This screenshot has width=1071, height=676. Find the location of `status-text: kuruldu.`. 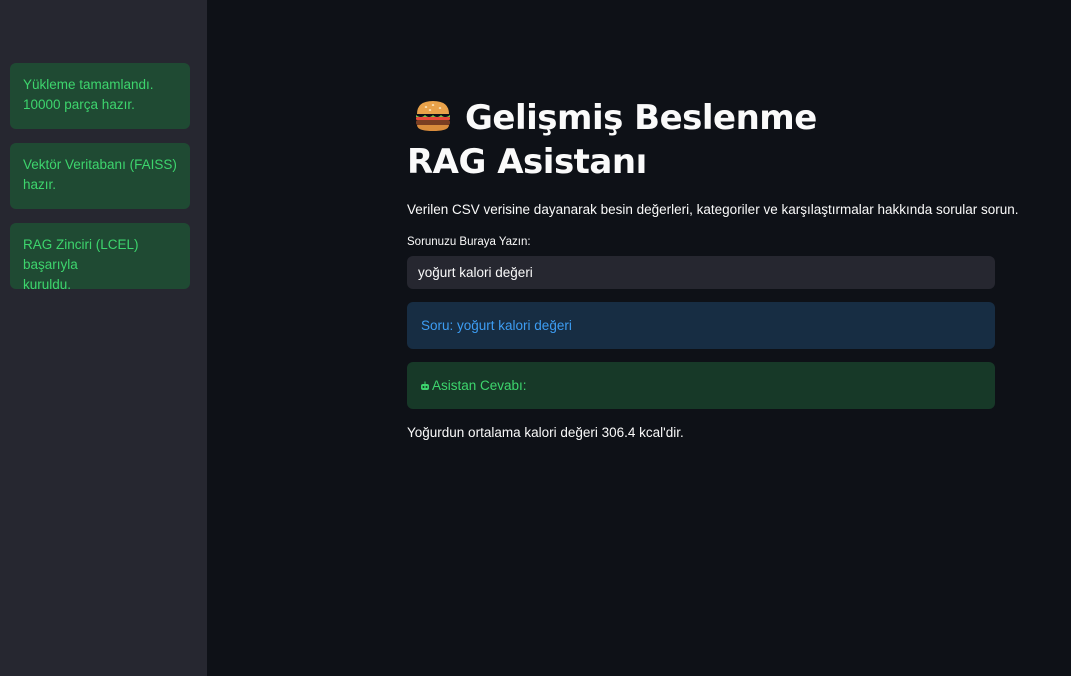

status-text: kuruldu. is located at coordinates (47, 284).